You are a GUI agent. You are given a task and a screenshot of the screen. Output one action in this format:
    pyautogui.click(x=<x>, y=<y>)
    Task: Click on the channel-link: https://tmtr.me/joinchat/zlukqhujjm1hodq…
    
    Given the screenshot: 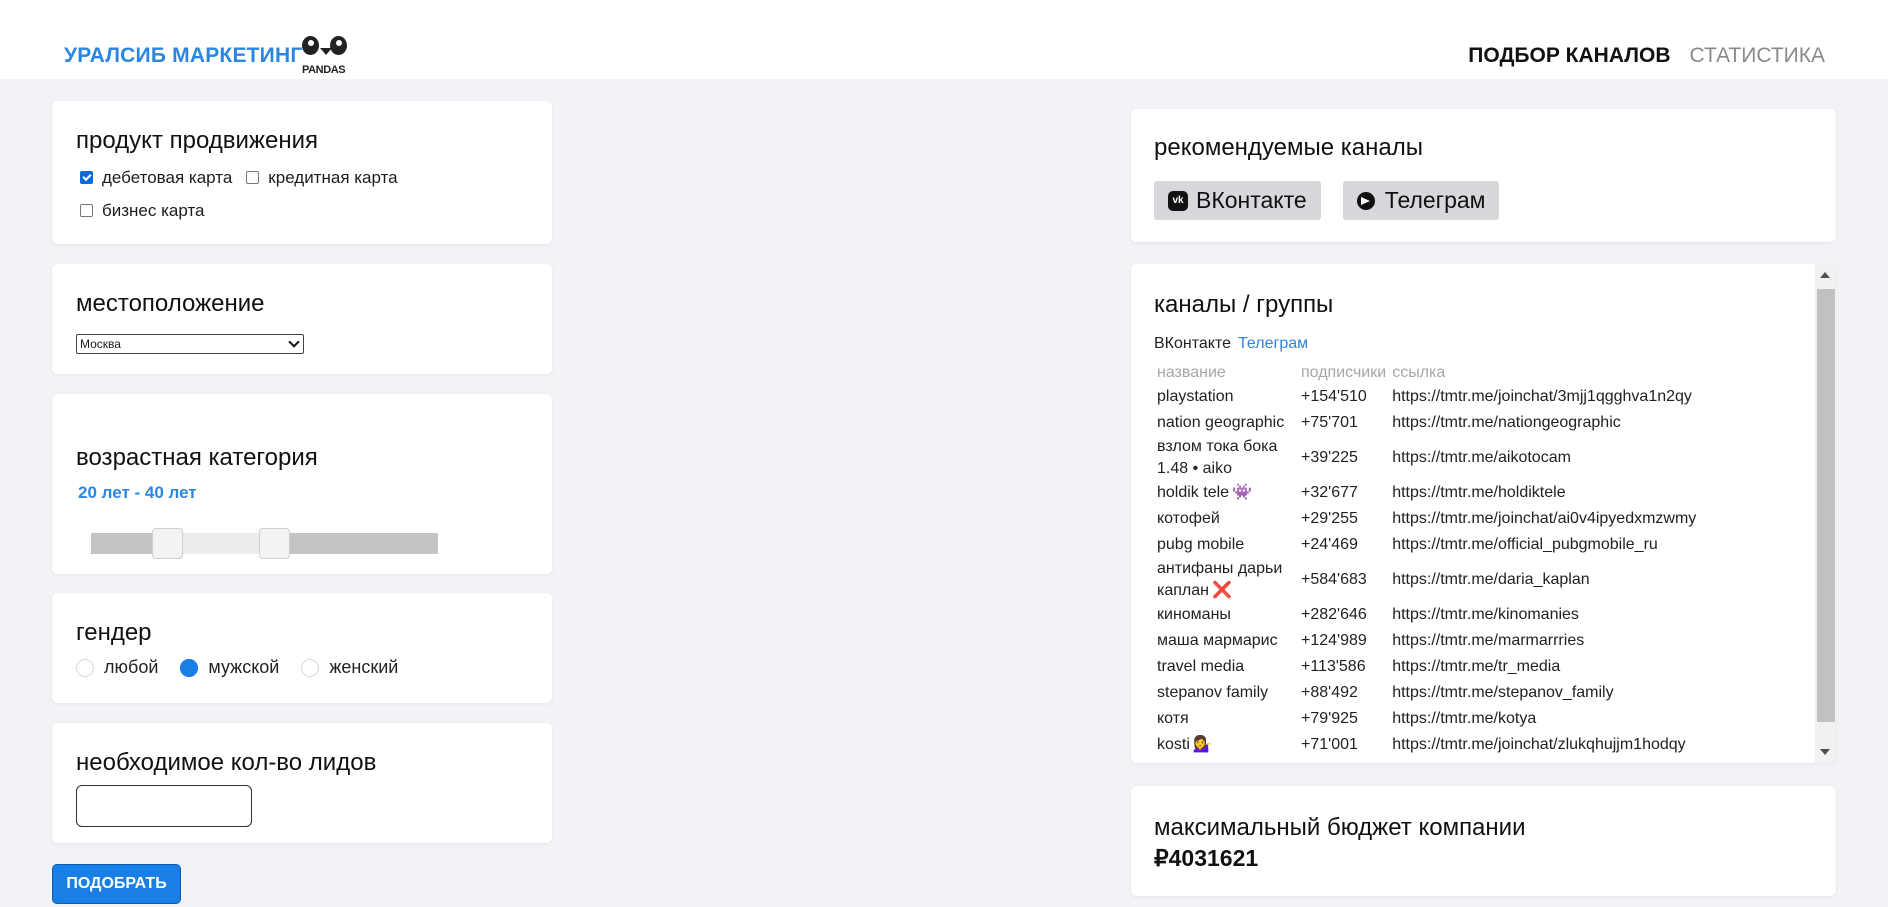 What is the action you would take?
    pyautogui.click(x=1544, y=745)
    